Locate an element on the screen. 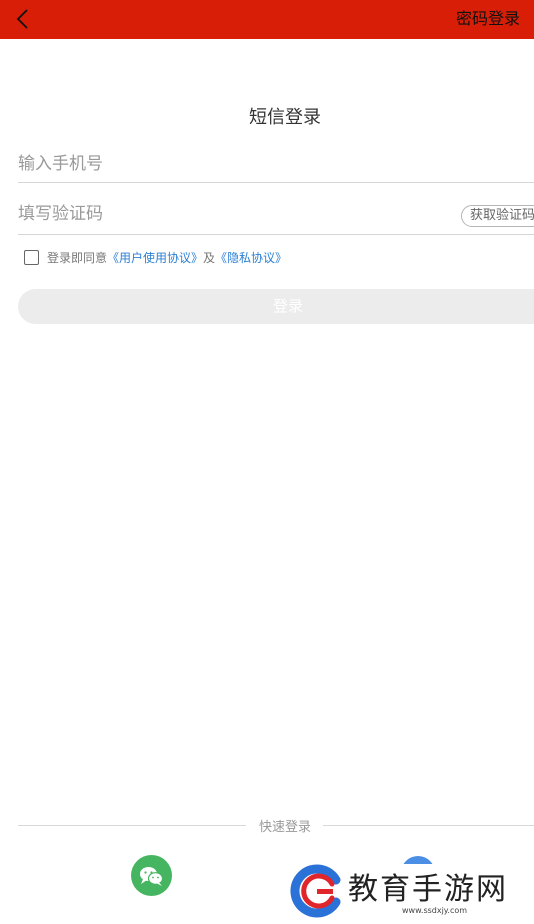 Image resolution: width=534 pixels, height=924 pixels. watermark: 教育手游网 www.ssdxjy.com is located at coordinates (412, 889).